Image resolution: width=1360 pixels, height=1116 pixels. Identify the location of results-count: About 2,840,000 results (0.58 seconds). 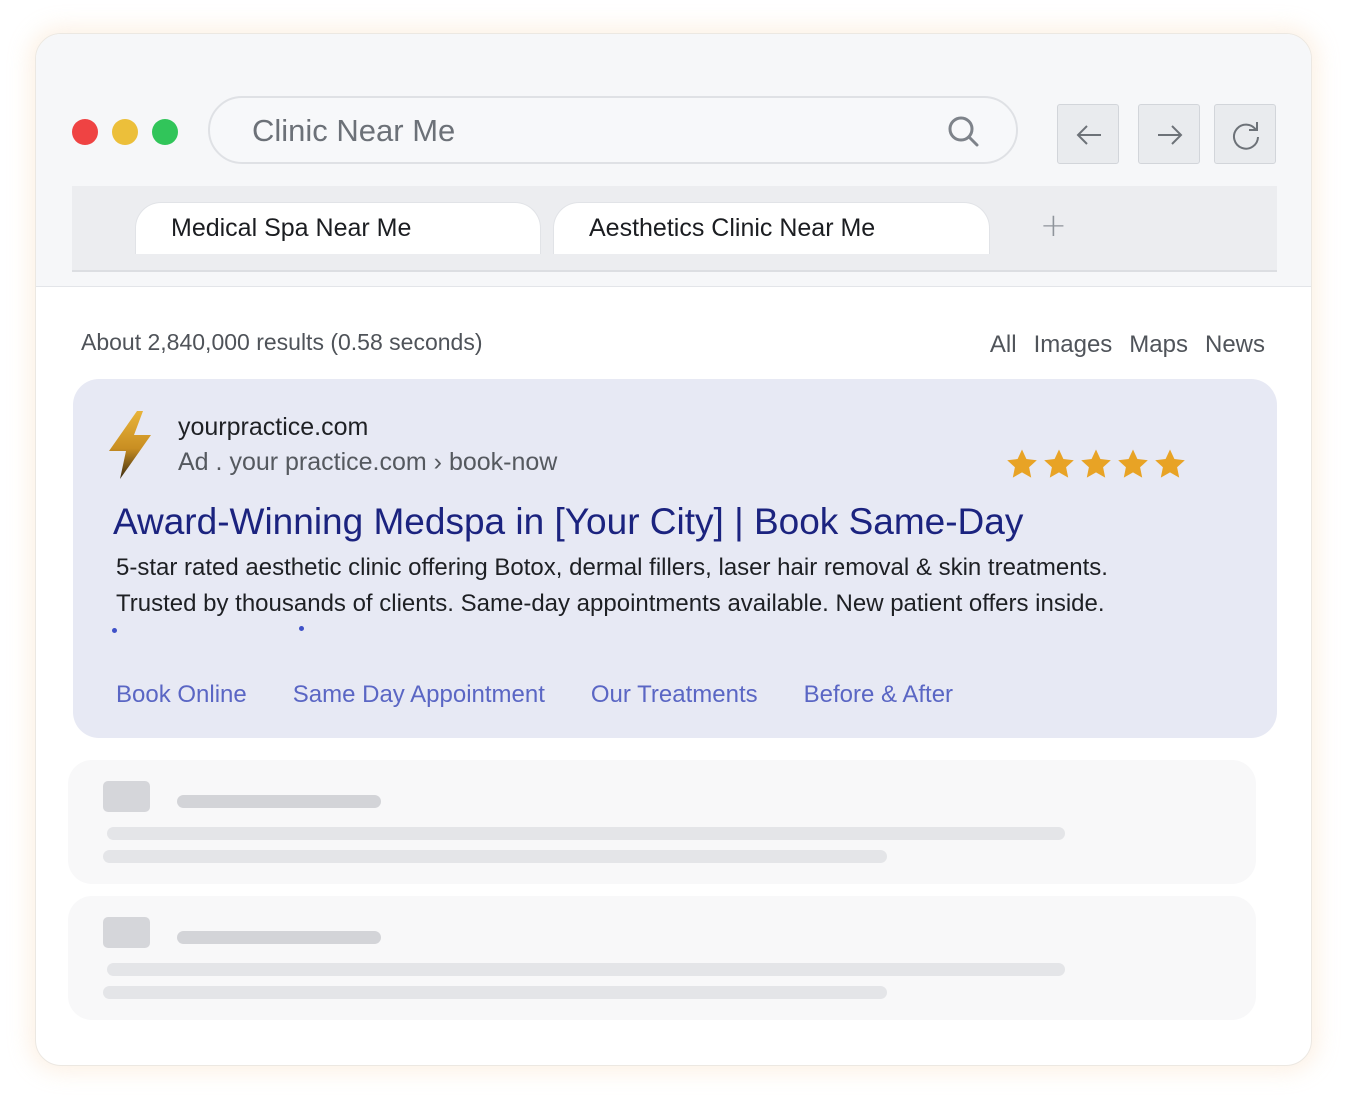
(282, 342).